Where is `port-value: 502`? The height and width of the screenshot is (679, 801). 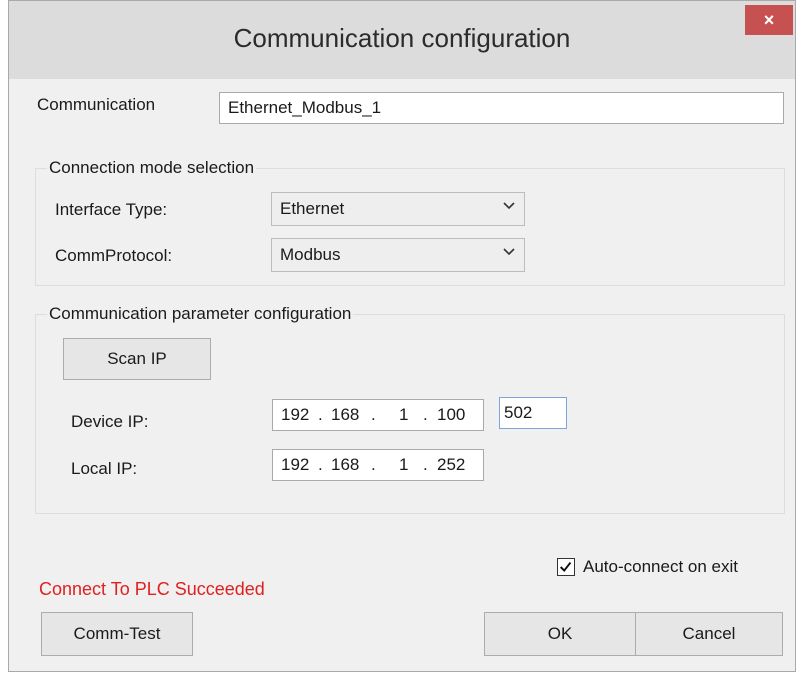
port-value: 502 is located at coordinates (518, 412).